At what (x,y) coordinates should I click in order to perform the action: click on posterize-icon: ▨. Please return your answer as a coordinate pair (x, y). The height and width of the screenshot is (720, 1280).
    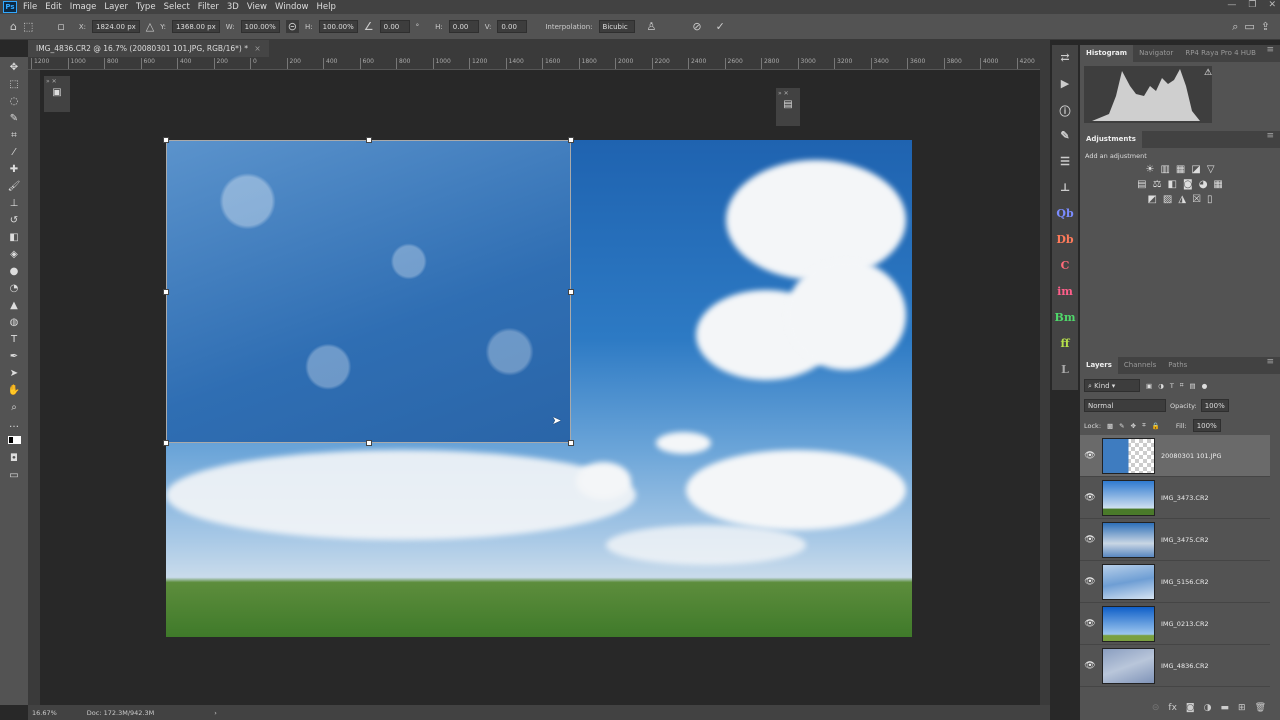
    Looking at the image, I should click on (1167, 199).